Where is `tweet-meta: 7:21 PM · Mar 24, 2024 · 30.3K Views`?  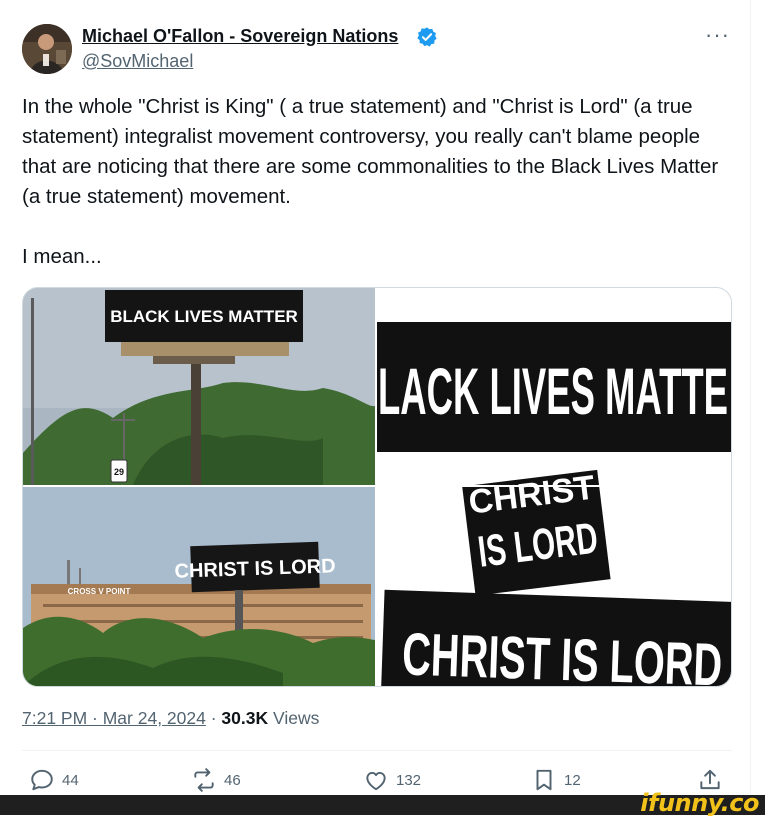
tweet-meta: 7:21 PM · Mar 24, 2024 · 30.3K Views is located at coordinates (170, 718).